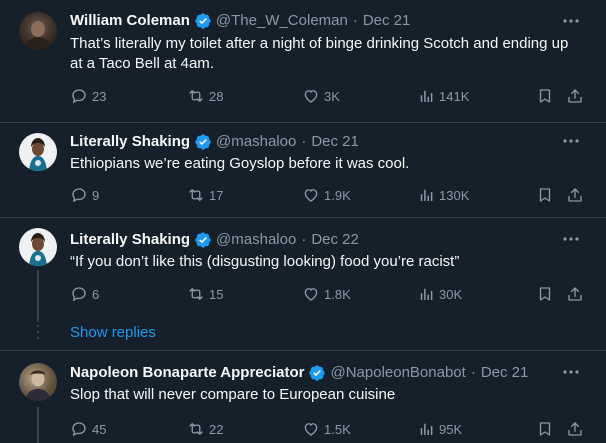 This screenshot has height=443, width=606. What do you see at coordinates (337, 429) in the screenshot?
I see `like-count: 1.5K` at bounding box center [337, 429].